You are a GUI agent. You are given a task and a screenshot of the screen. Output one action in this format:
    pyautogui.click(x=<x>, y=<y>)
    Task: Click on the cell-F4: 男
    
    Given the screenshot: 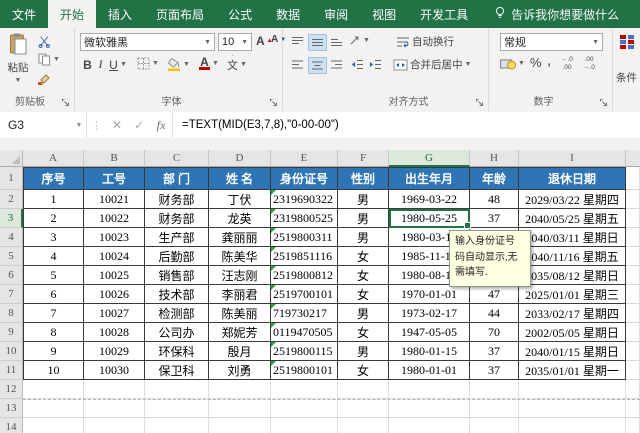 What is the action you would take?
    pyautogui.click(x=363, y=237)
    